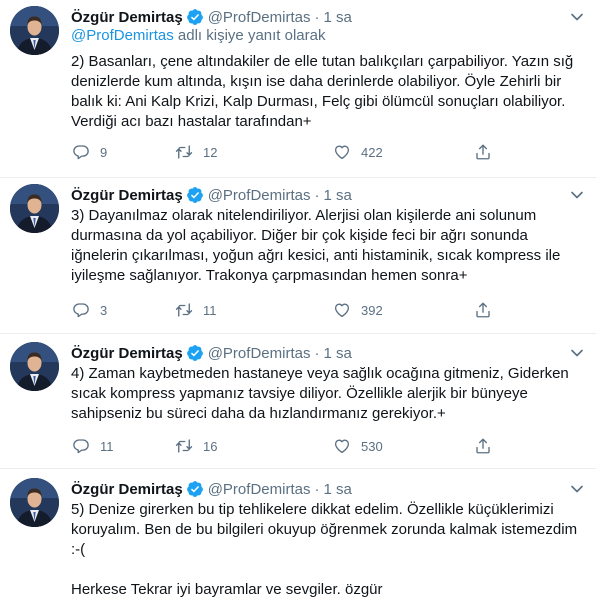 The height and width of the screenshot is (613, 596). Describe the element at coordinates (372, 446) in the screenshot. I see `like-count: 530` at that location.